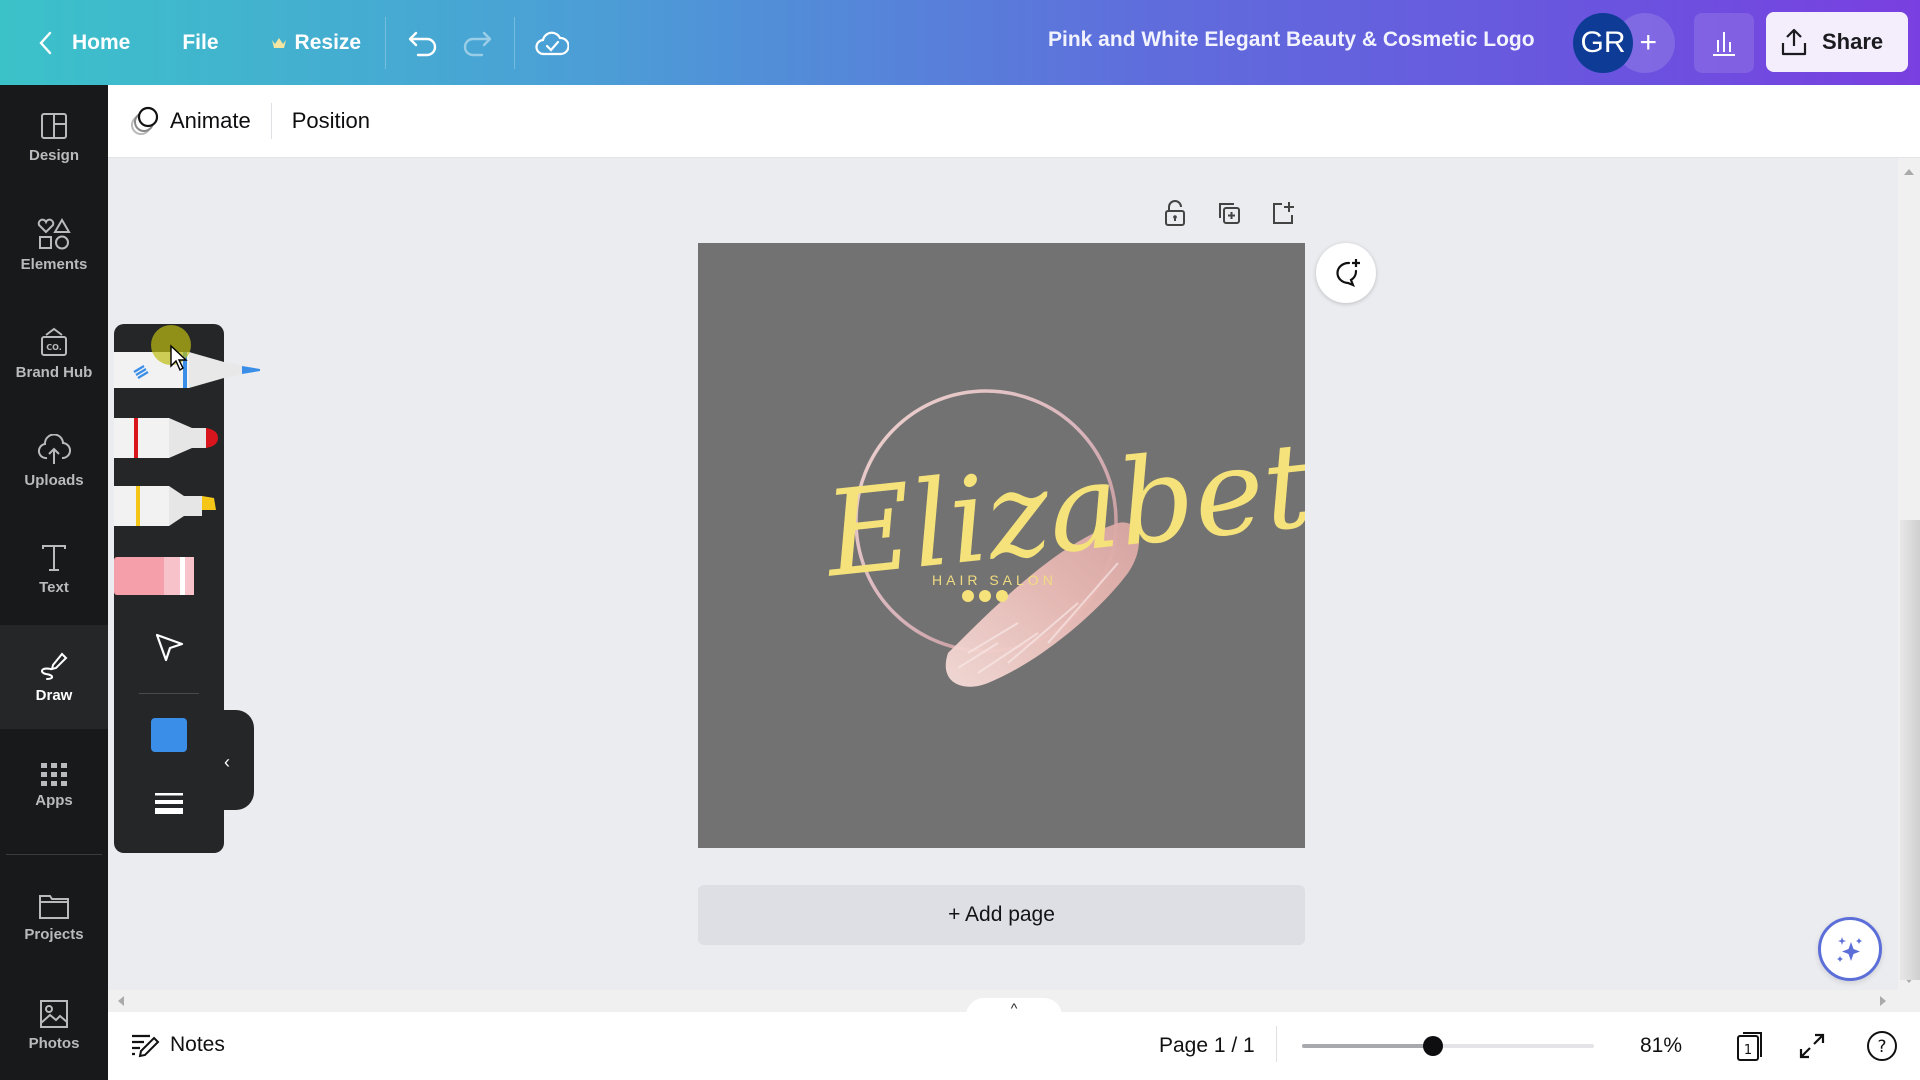 The image size is (1920, 1080). I want to click on select-tool, so click(169, 647).